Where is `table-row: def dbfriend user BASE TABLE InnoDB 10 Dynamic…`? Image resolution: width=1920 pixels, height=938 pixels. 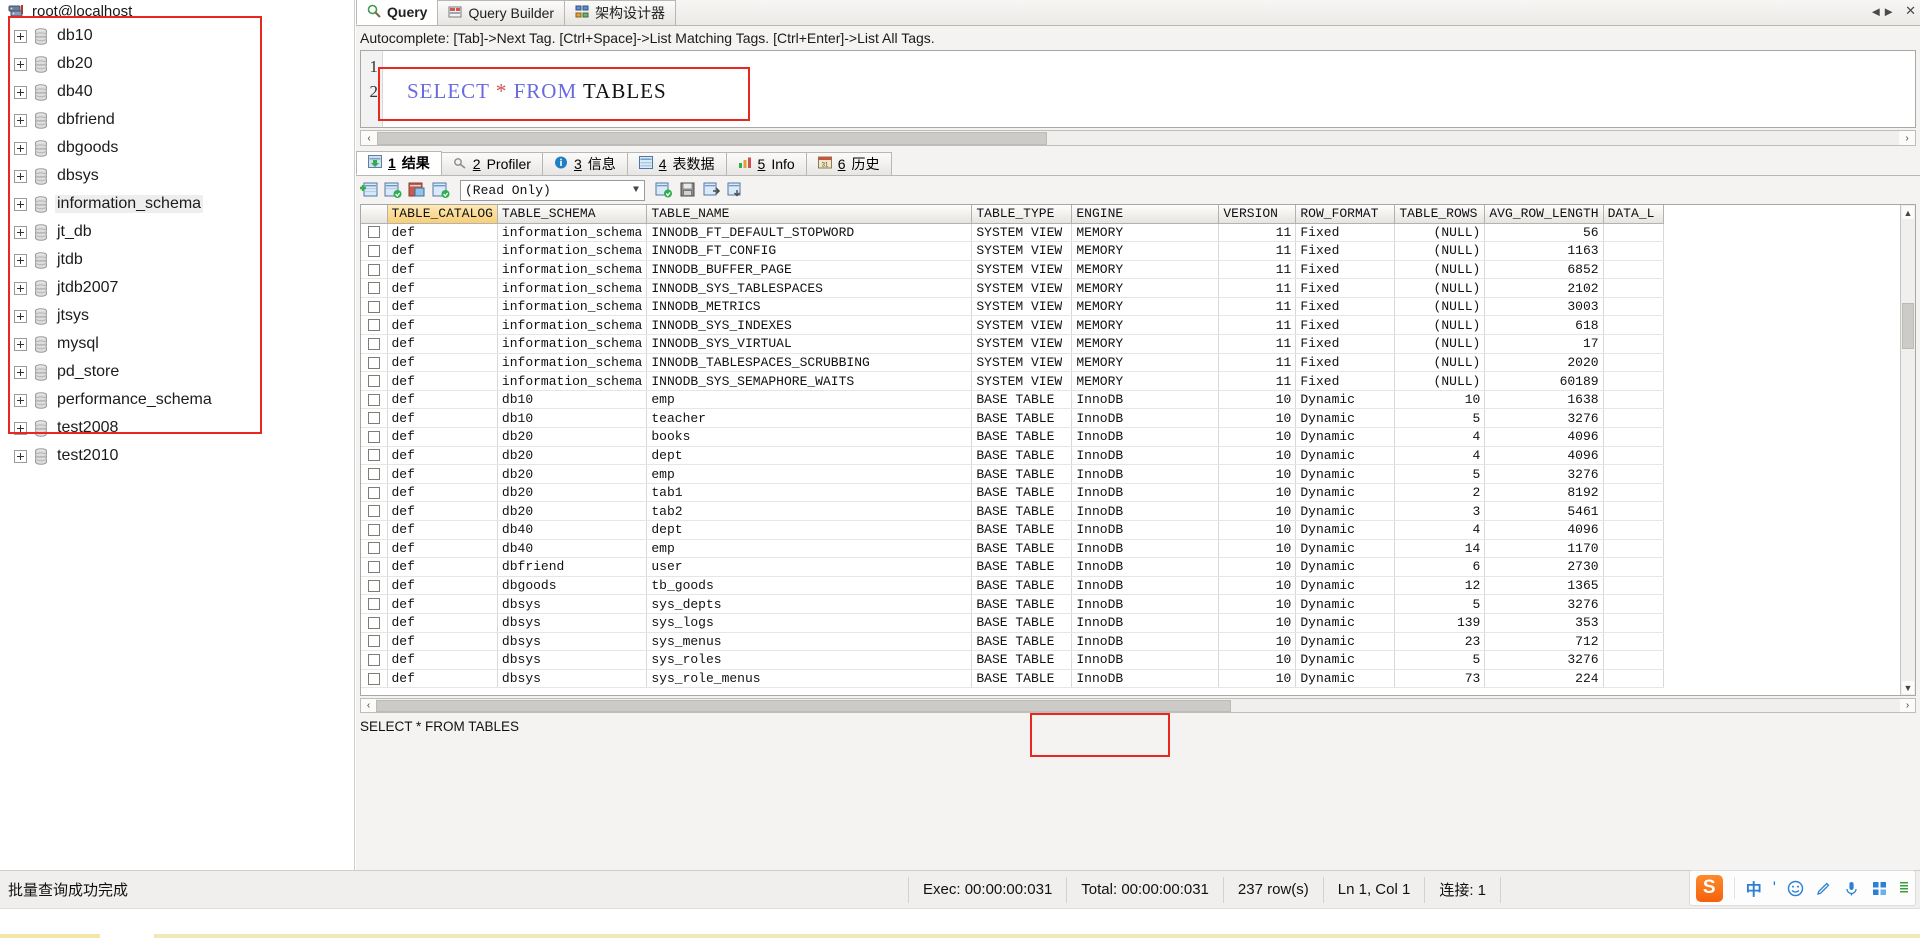 table-row: def dbfriend user BASE TABLE InnoDB 10 Dynamic… is located at coordinates (1012, 567).